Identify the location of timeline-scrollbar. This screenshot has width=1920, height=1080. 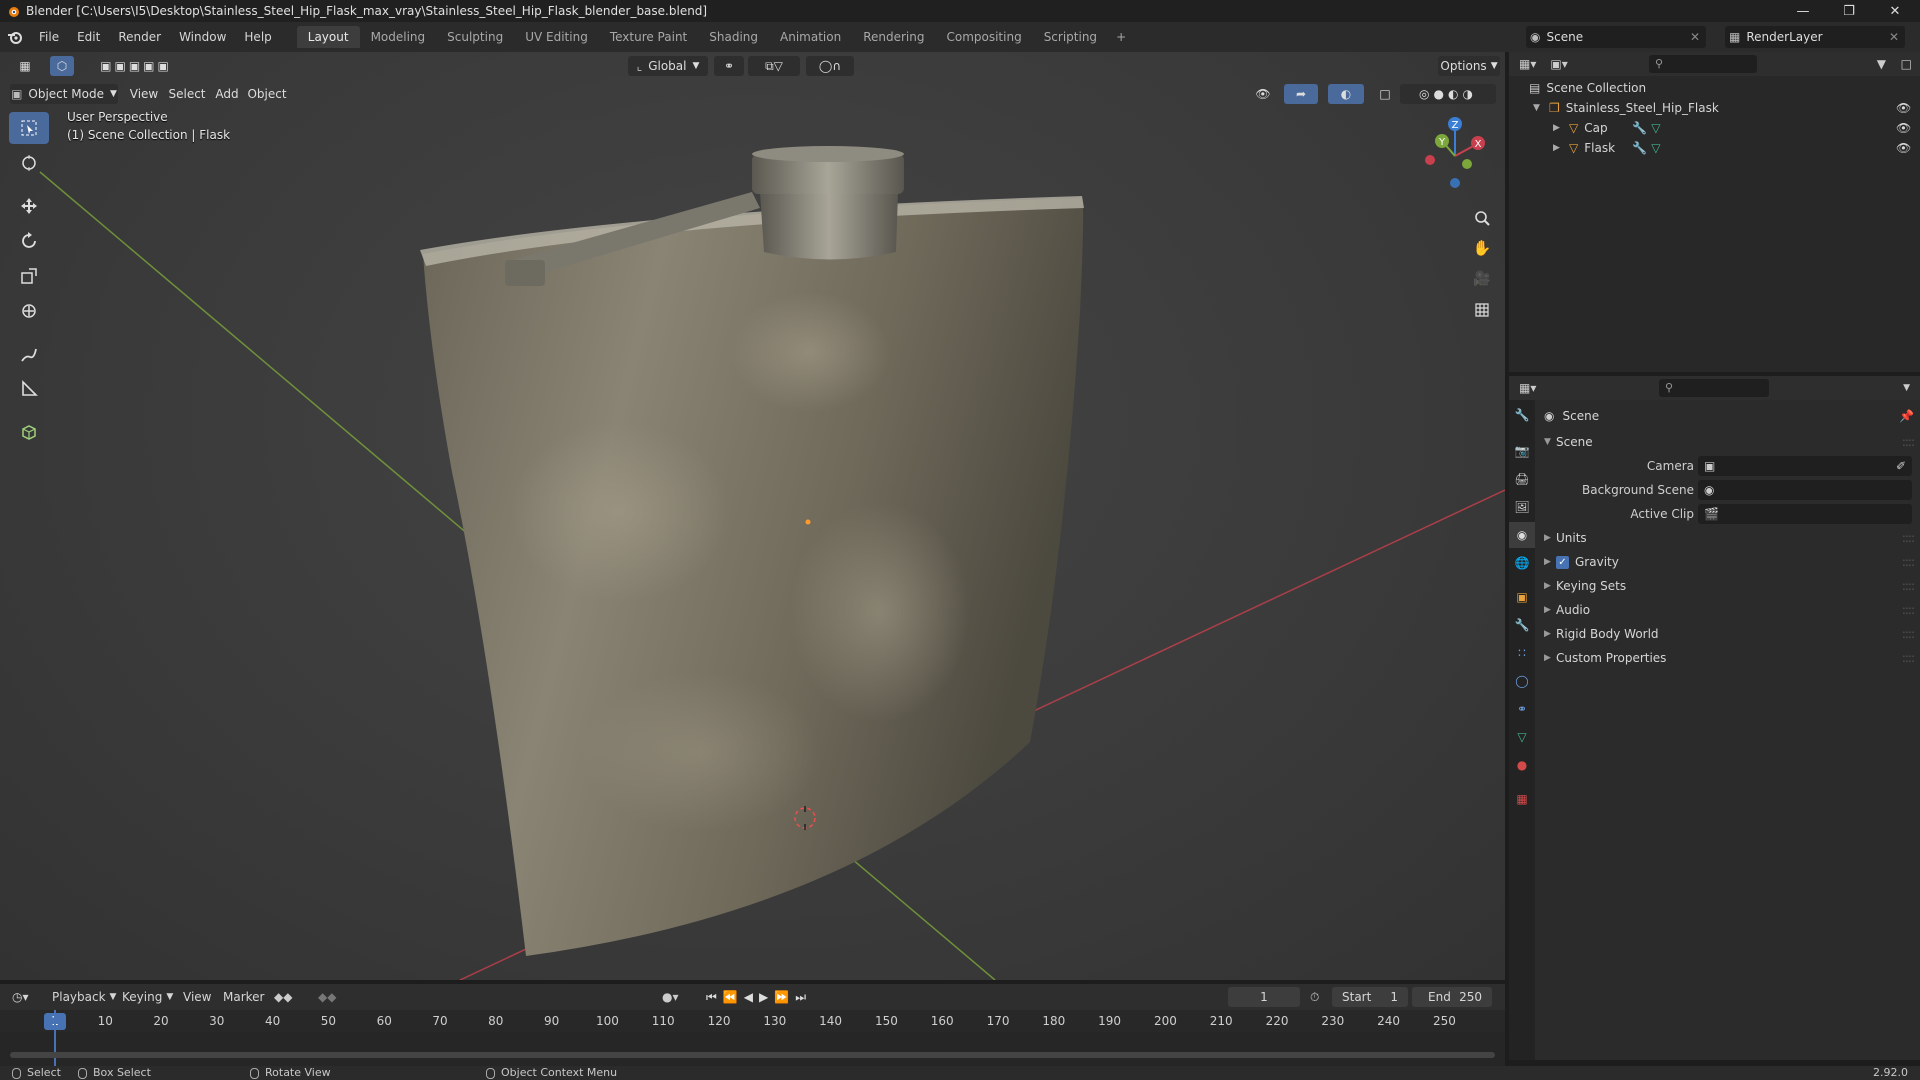
(752, 1055).